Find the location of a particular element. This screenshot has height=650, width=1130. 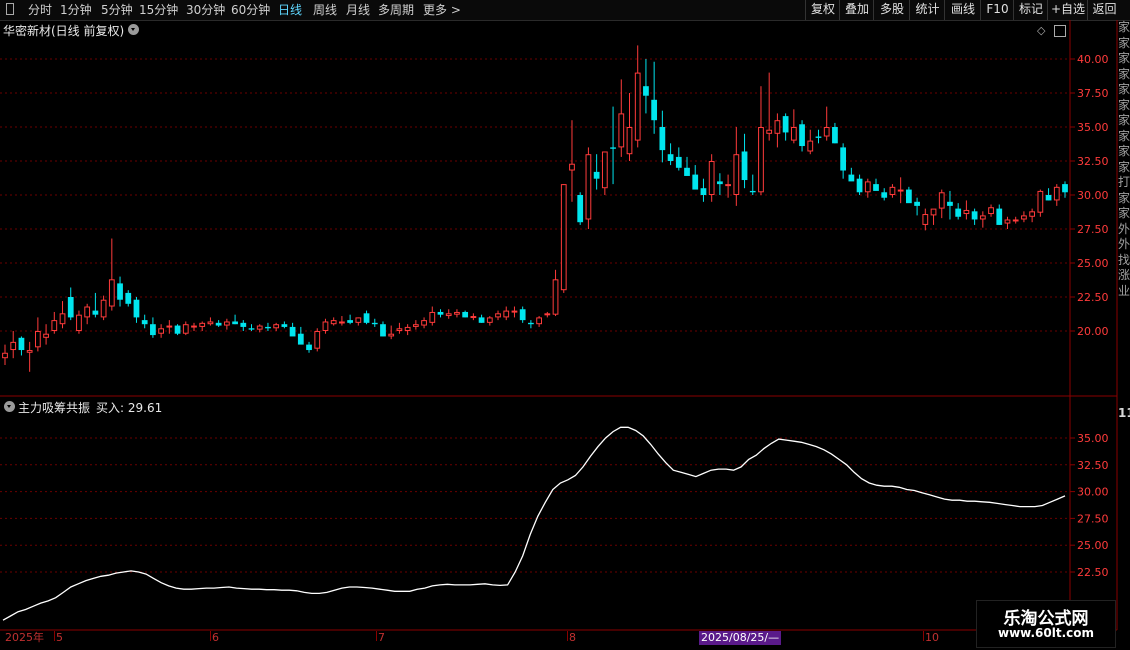

diamond-icon: ◇ is located at coordinates (1041, 30).